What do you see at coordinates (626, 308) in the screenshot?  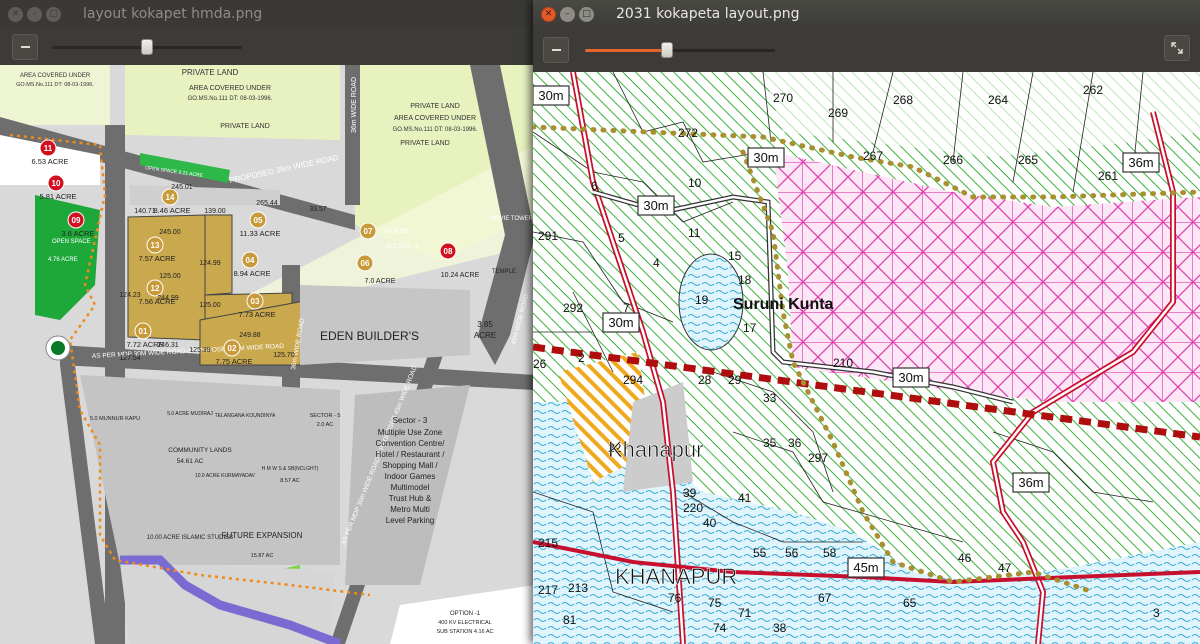 I see `parcel-number: 7` at bounding box center [626, 308].